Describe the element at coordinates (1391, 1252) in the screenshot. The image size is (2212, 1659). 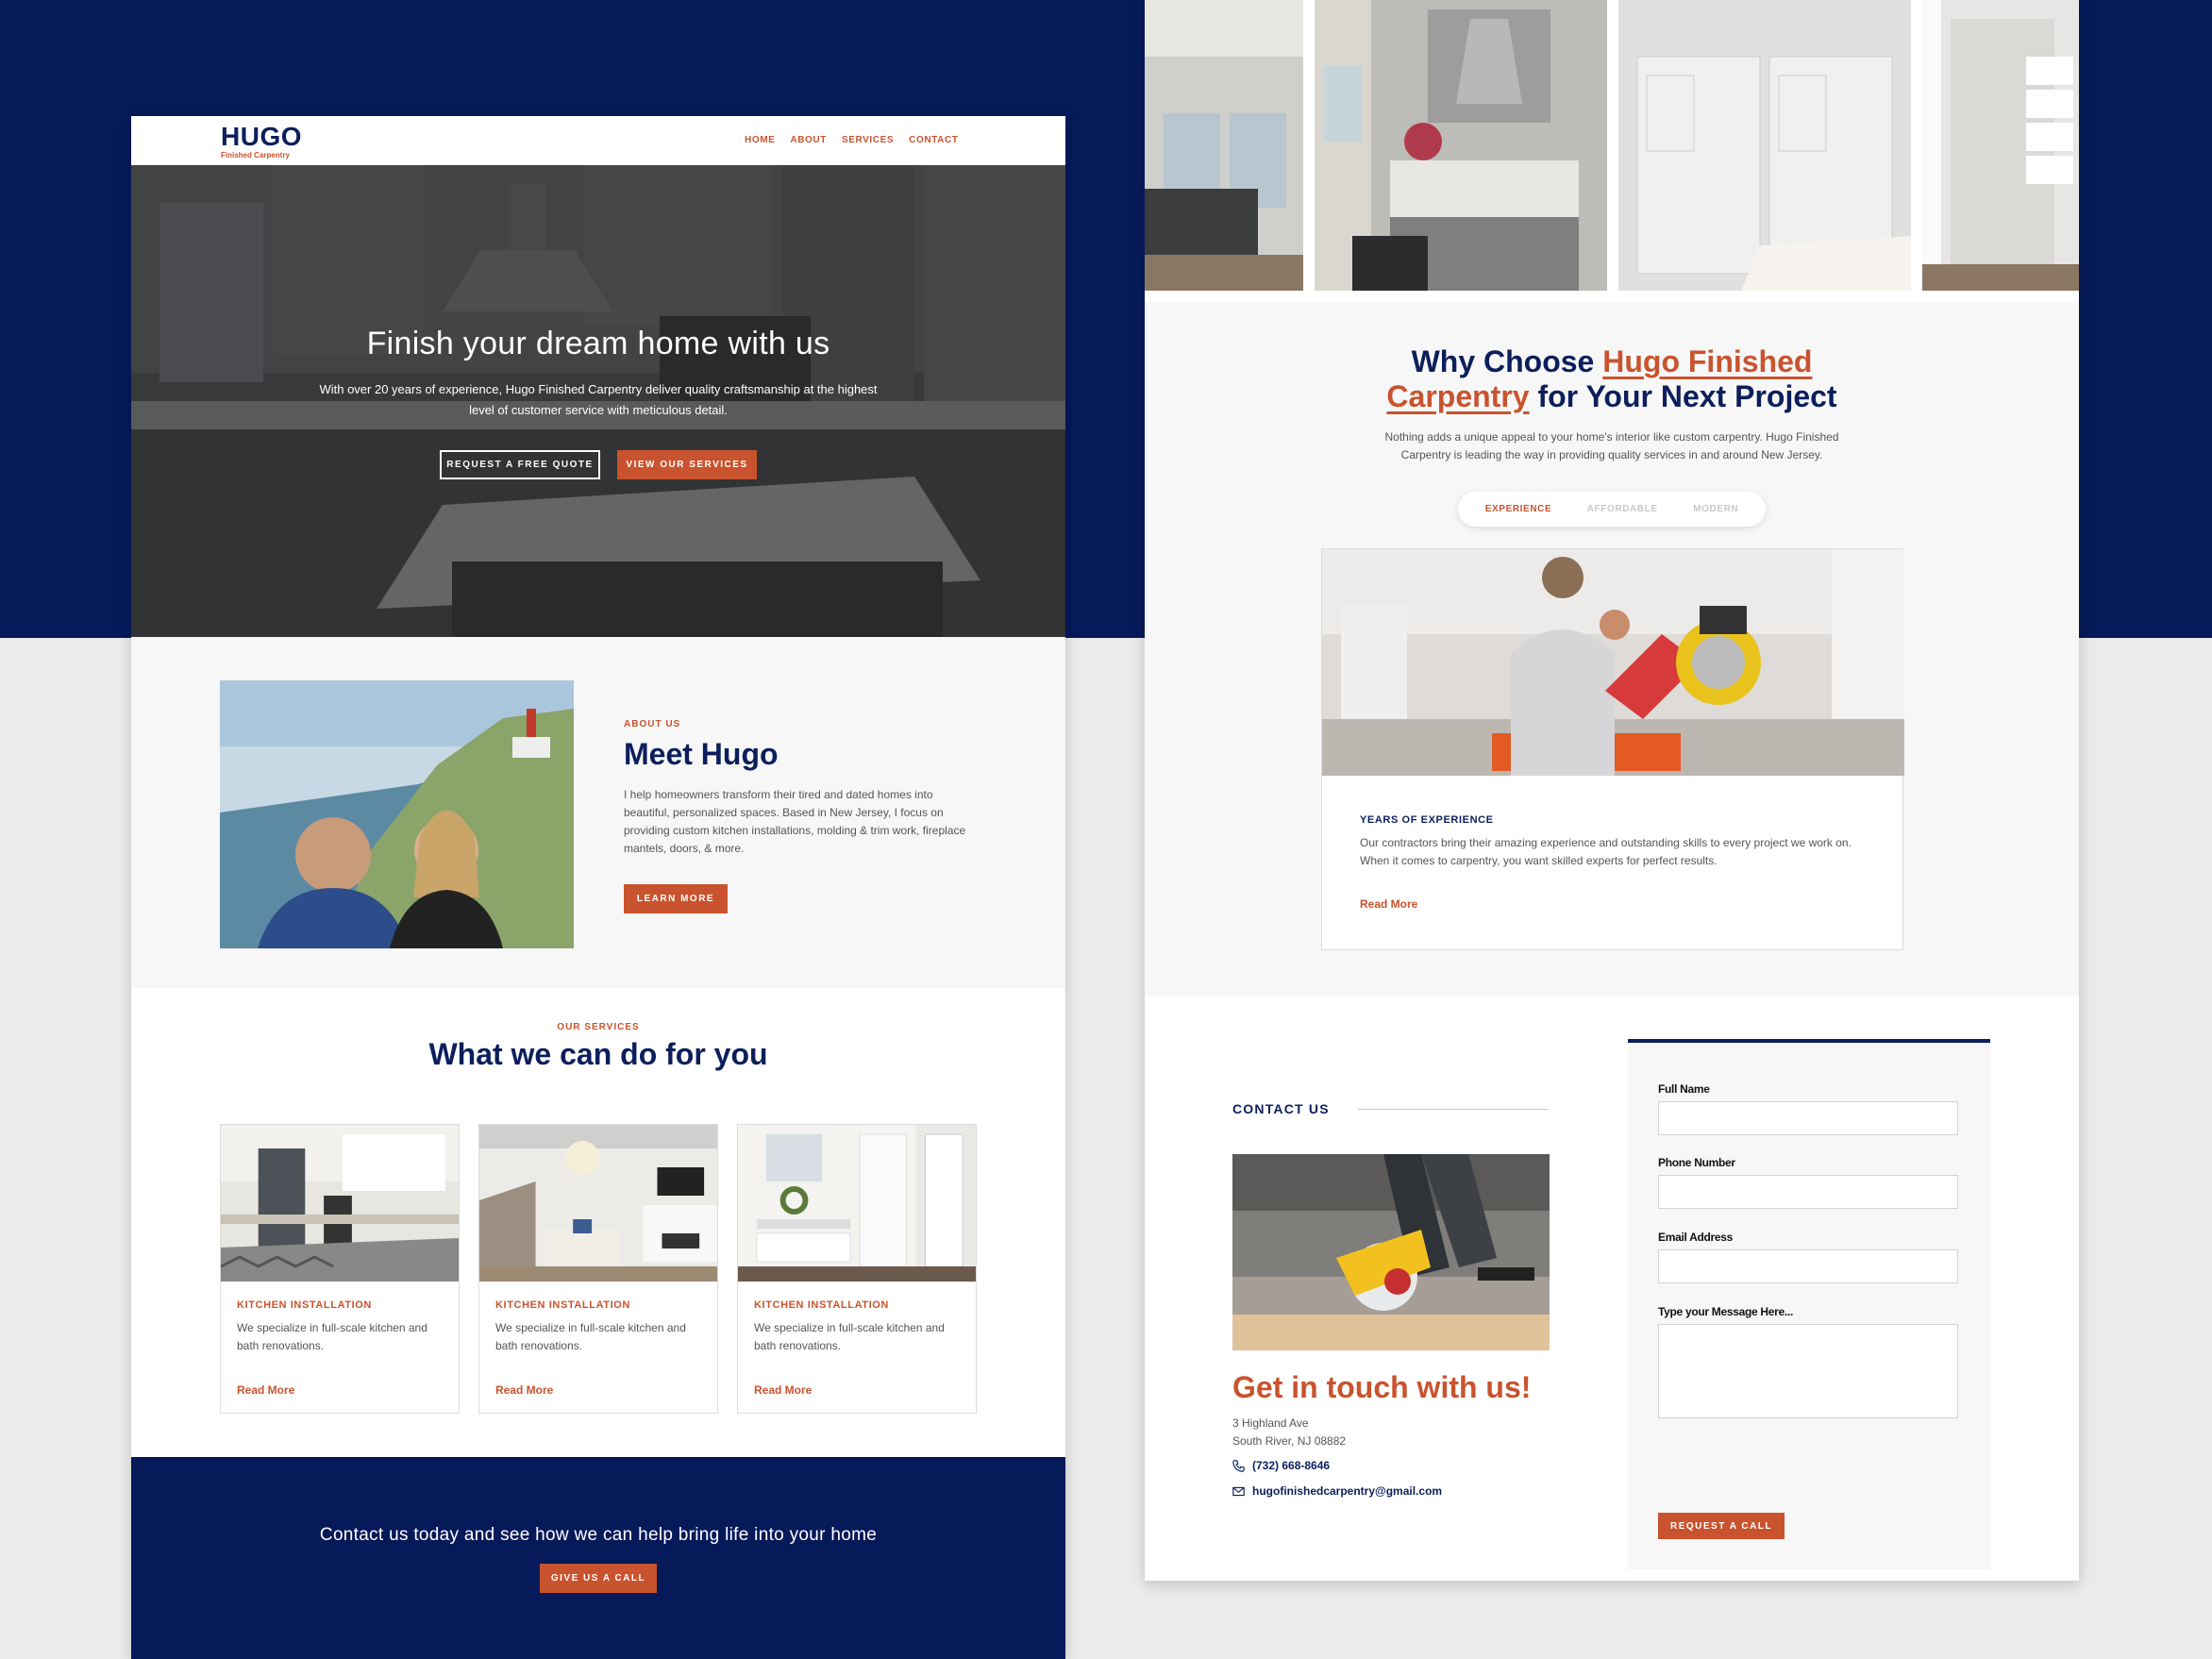
I see `circular-saw-photo` at that location.